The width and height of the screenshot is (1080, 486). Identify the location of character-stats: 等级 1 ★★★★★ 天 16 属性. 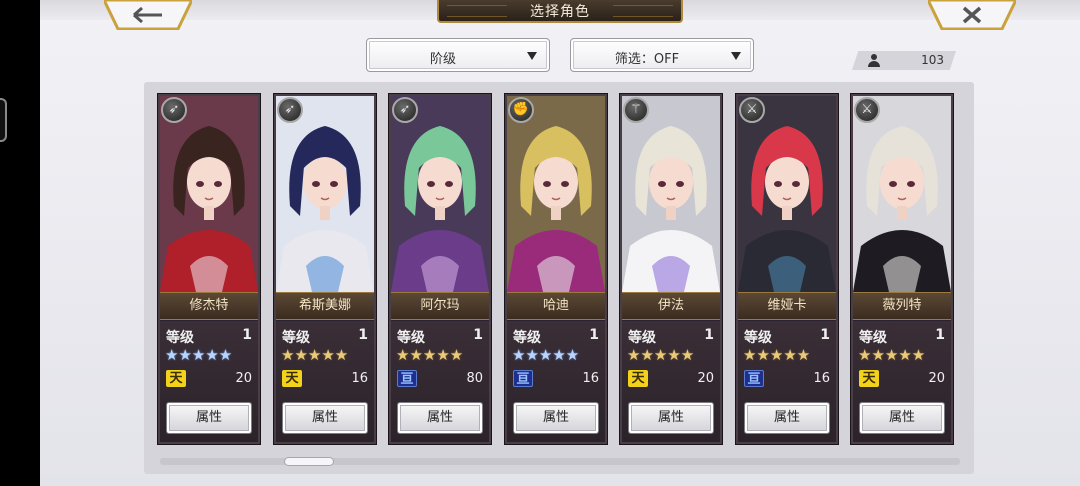
(325, 381).